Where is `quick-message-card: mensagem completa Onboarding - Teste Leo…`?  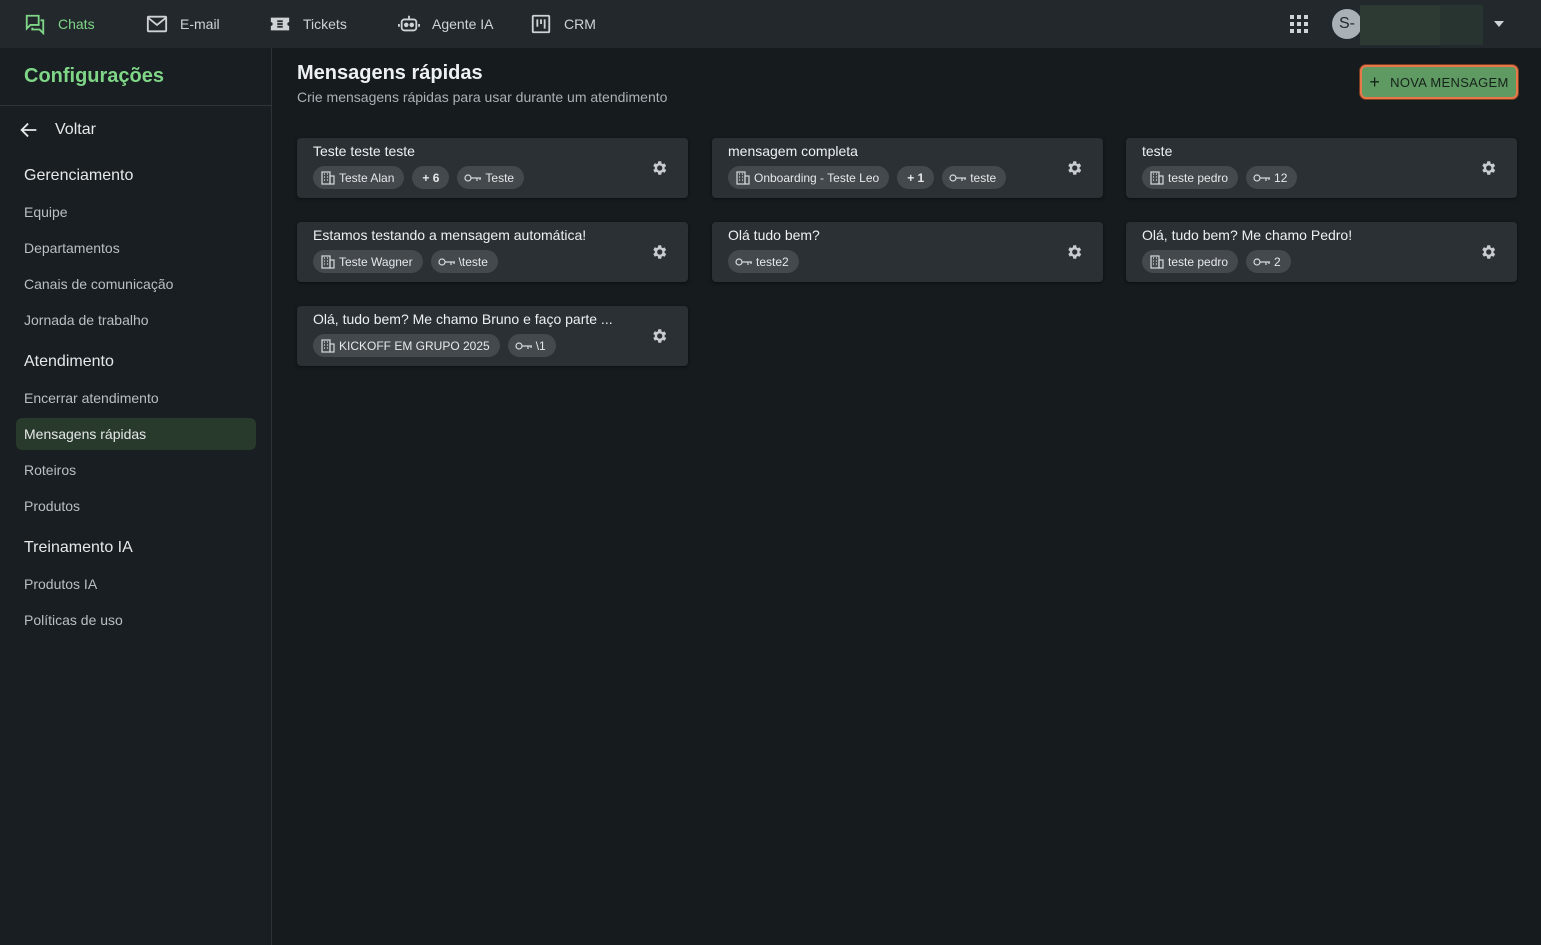 quick-message-card: mensagem completa Onboarding - Teste Leo… is located at coordinates (907, 168).